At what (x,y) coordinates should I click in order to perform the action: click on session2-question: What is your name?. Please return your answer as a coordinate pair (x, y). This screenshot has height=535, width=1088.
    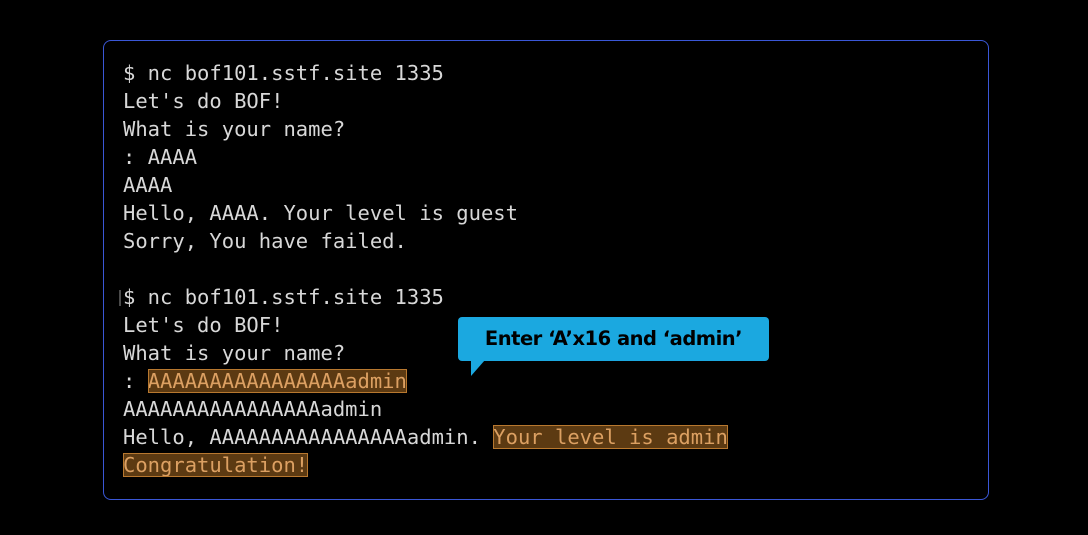
    Looking at the image, I should click on (234, 353).